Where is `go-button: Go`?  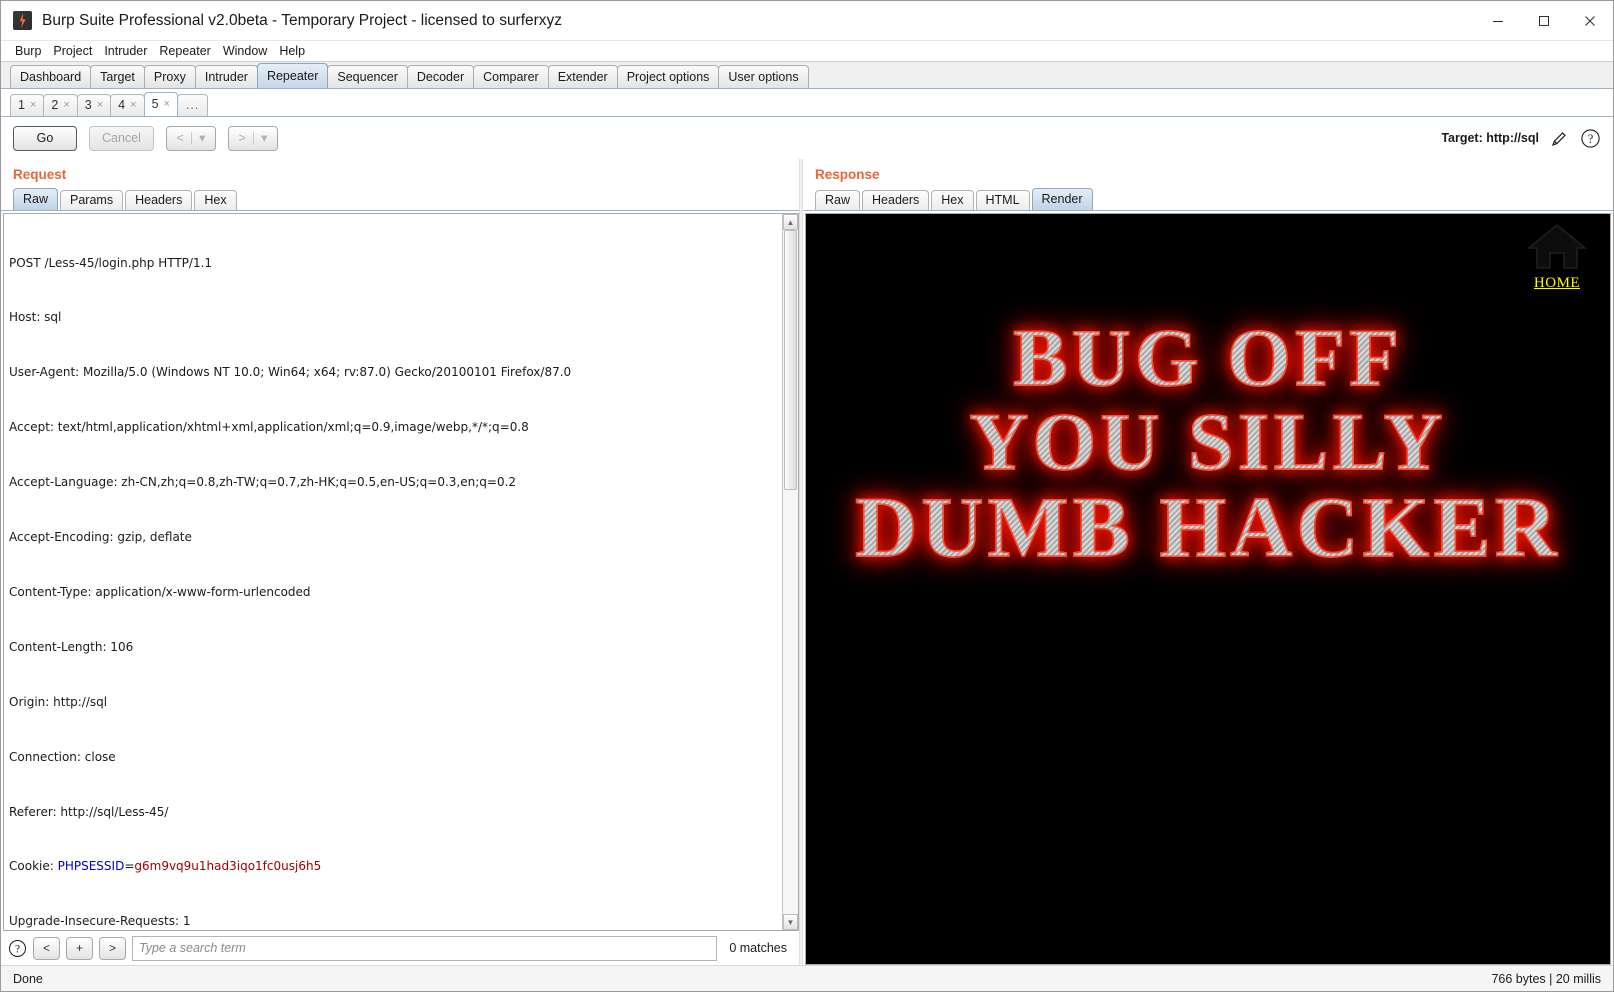 go-button: Go is located at coordinates (45, 138).